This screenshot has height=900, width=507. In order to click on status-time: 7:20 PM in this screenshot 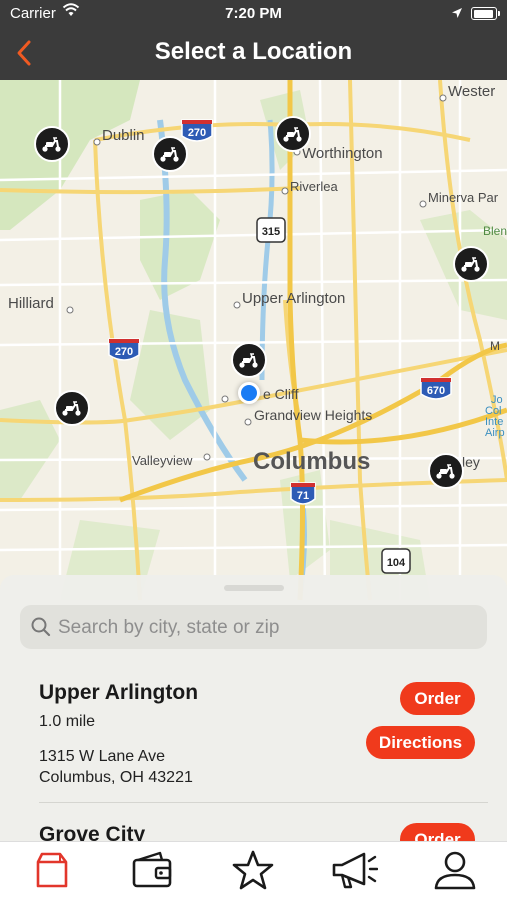, I will do `click(253, 13)`.